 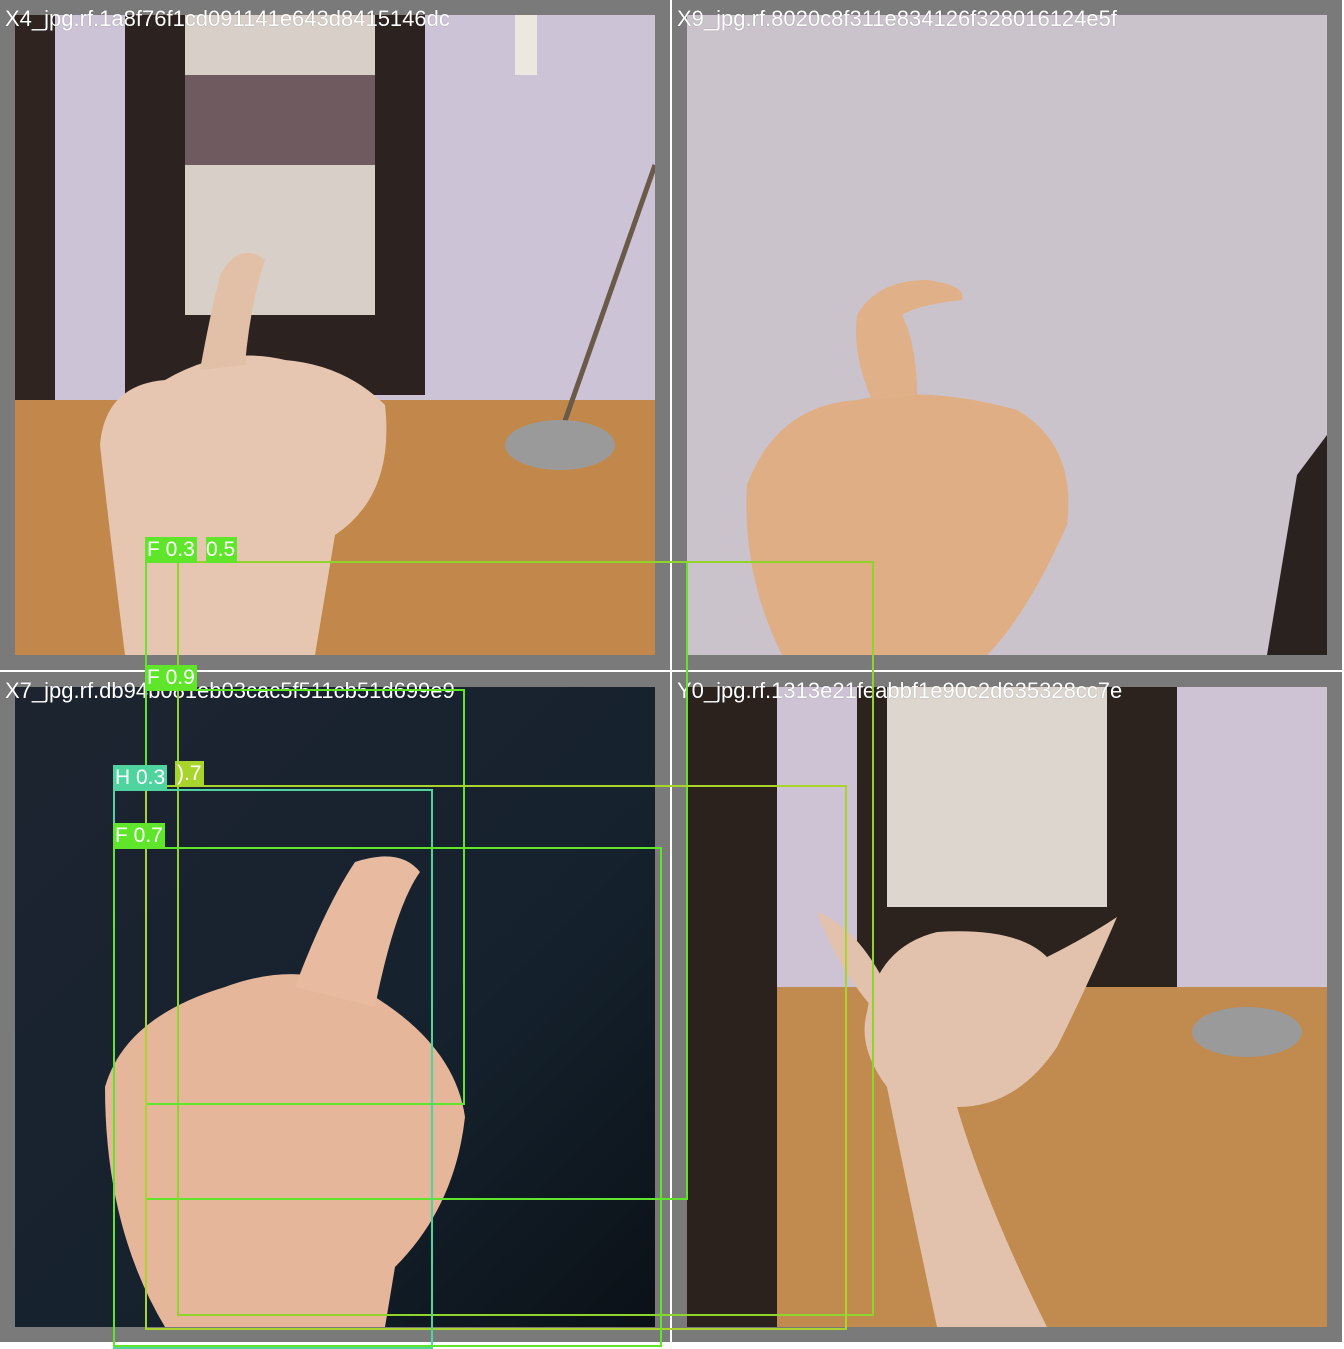 What do you see at coordinates (140, 778) in the screenshot?
I see `detection-label: H 0.3` at bounding box center [140, 778].